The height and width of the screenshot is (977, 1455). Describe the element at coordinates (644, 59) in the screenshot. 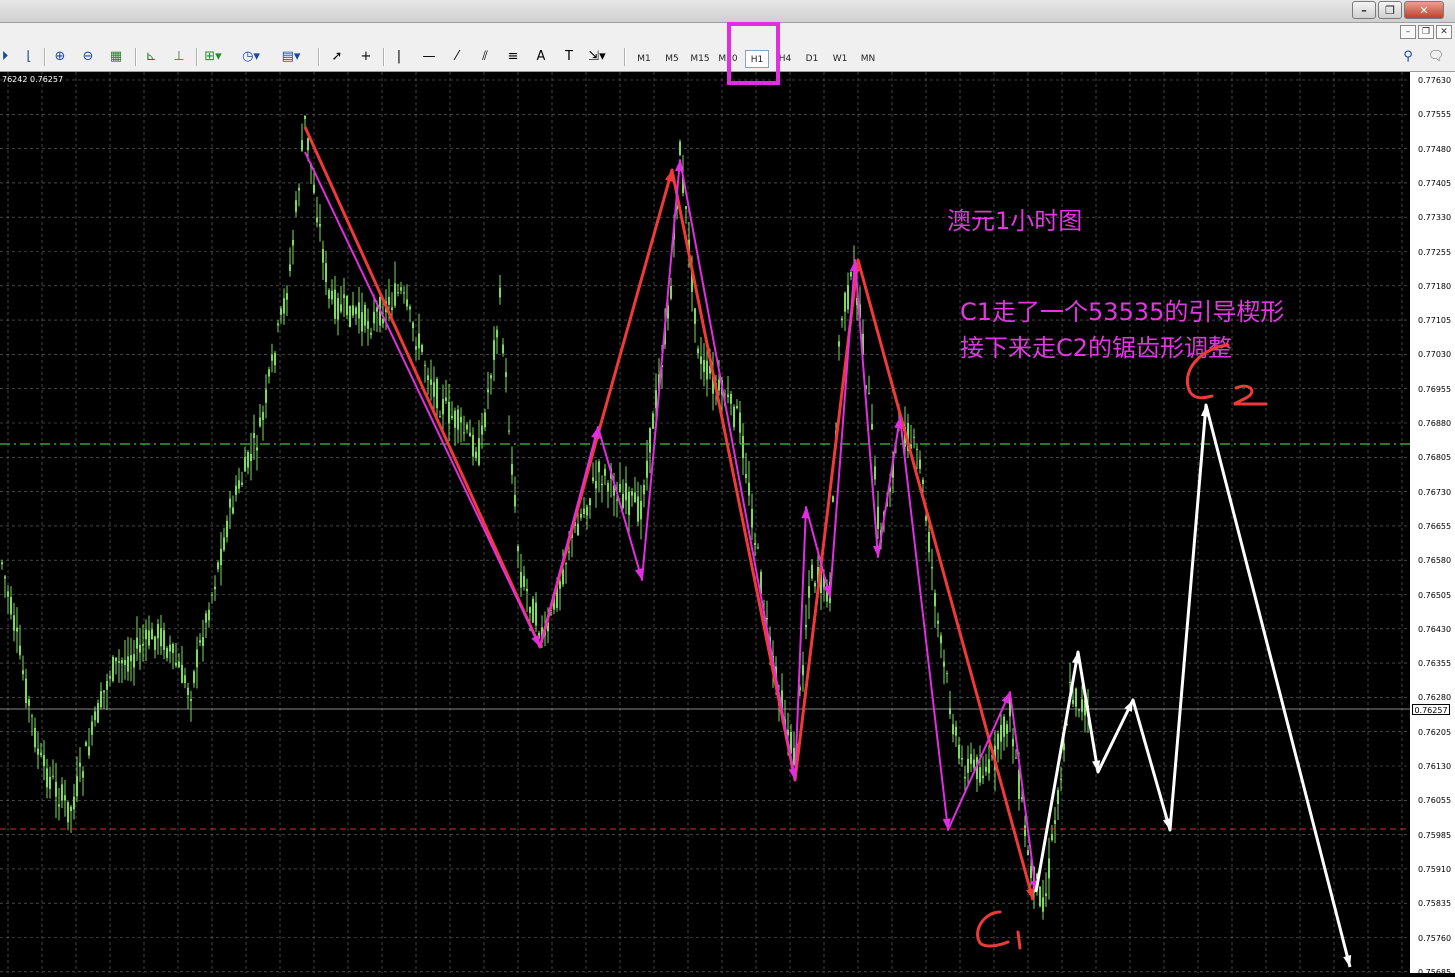

I see `tf-m1: M1` at that location.